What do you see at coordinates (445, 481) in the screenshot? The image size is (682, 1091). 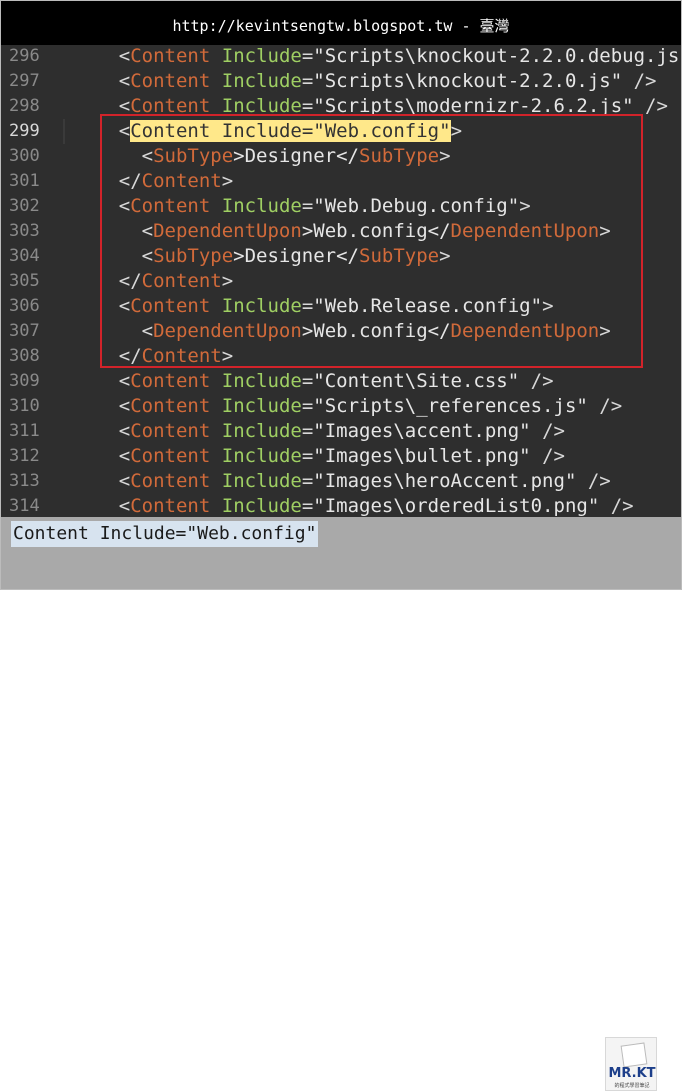 I see `attribute-value: "Images\heroAccent.png"` at bounding box center [445, 481].